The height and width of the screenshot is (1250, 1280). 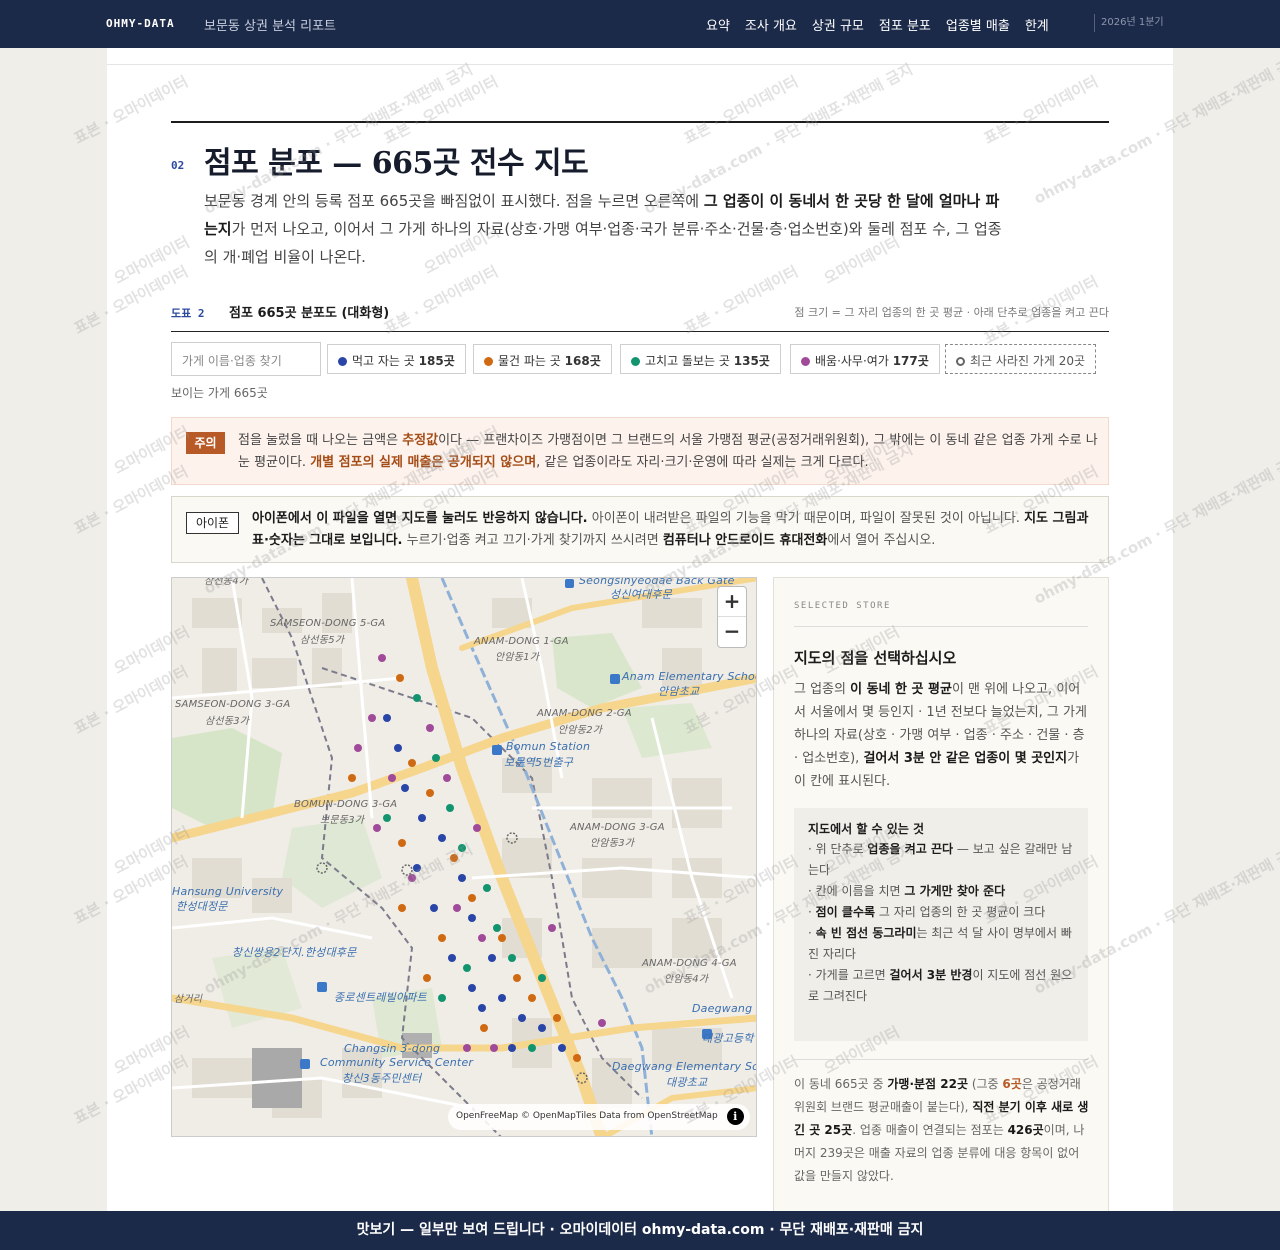 I want to click on map-label: 삼거리, so click(x=188, y=999).